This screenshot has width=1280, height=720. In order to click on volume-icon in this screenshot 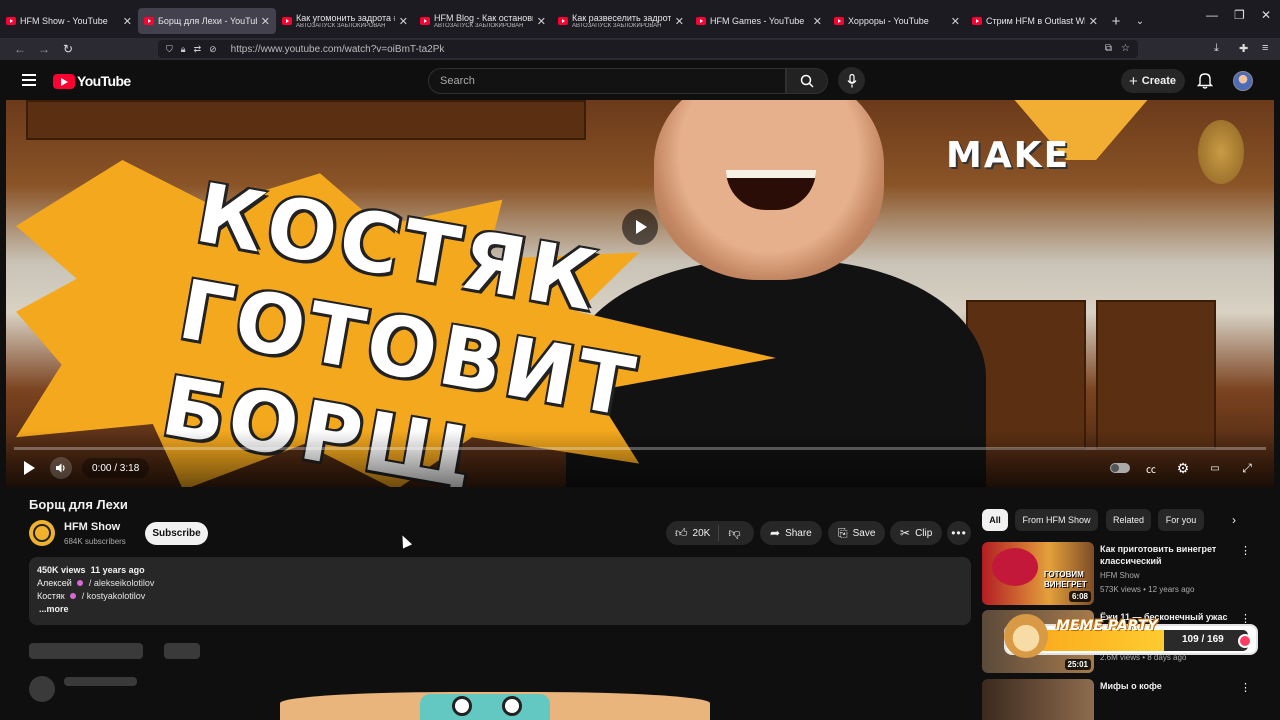, I will do `click(61, 468)`.